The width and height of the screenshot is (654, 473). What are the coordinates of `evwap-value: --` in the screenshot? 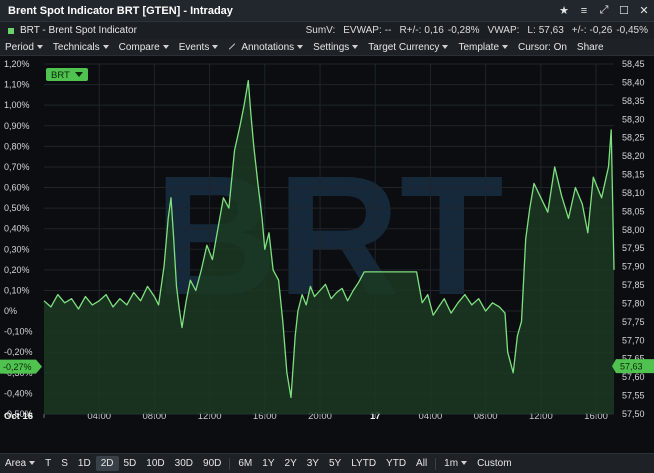 It's located at (388, 30).